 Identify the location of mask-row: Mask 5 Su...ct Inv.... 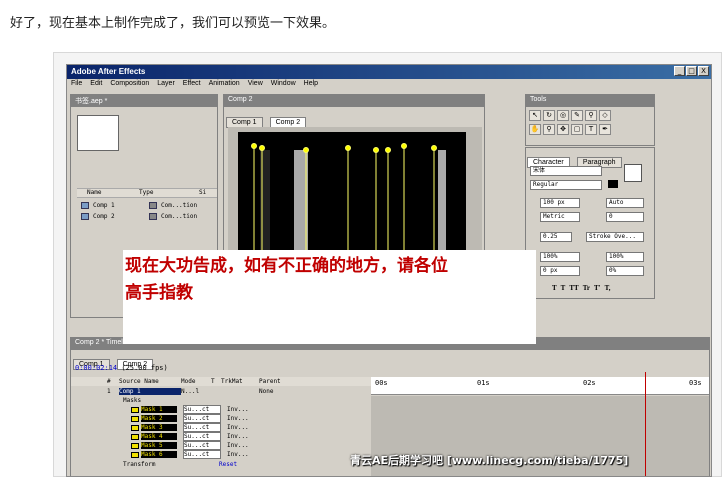
(221, 445).